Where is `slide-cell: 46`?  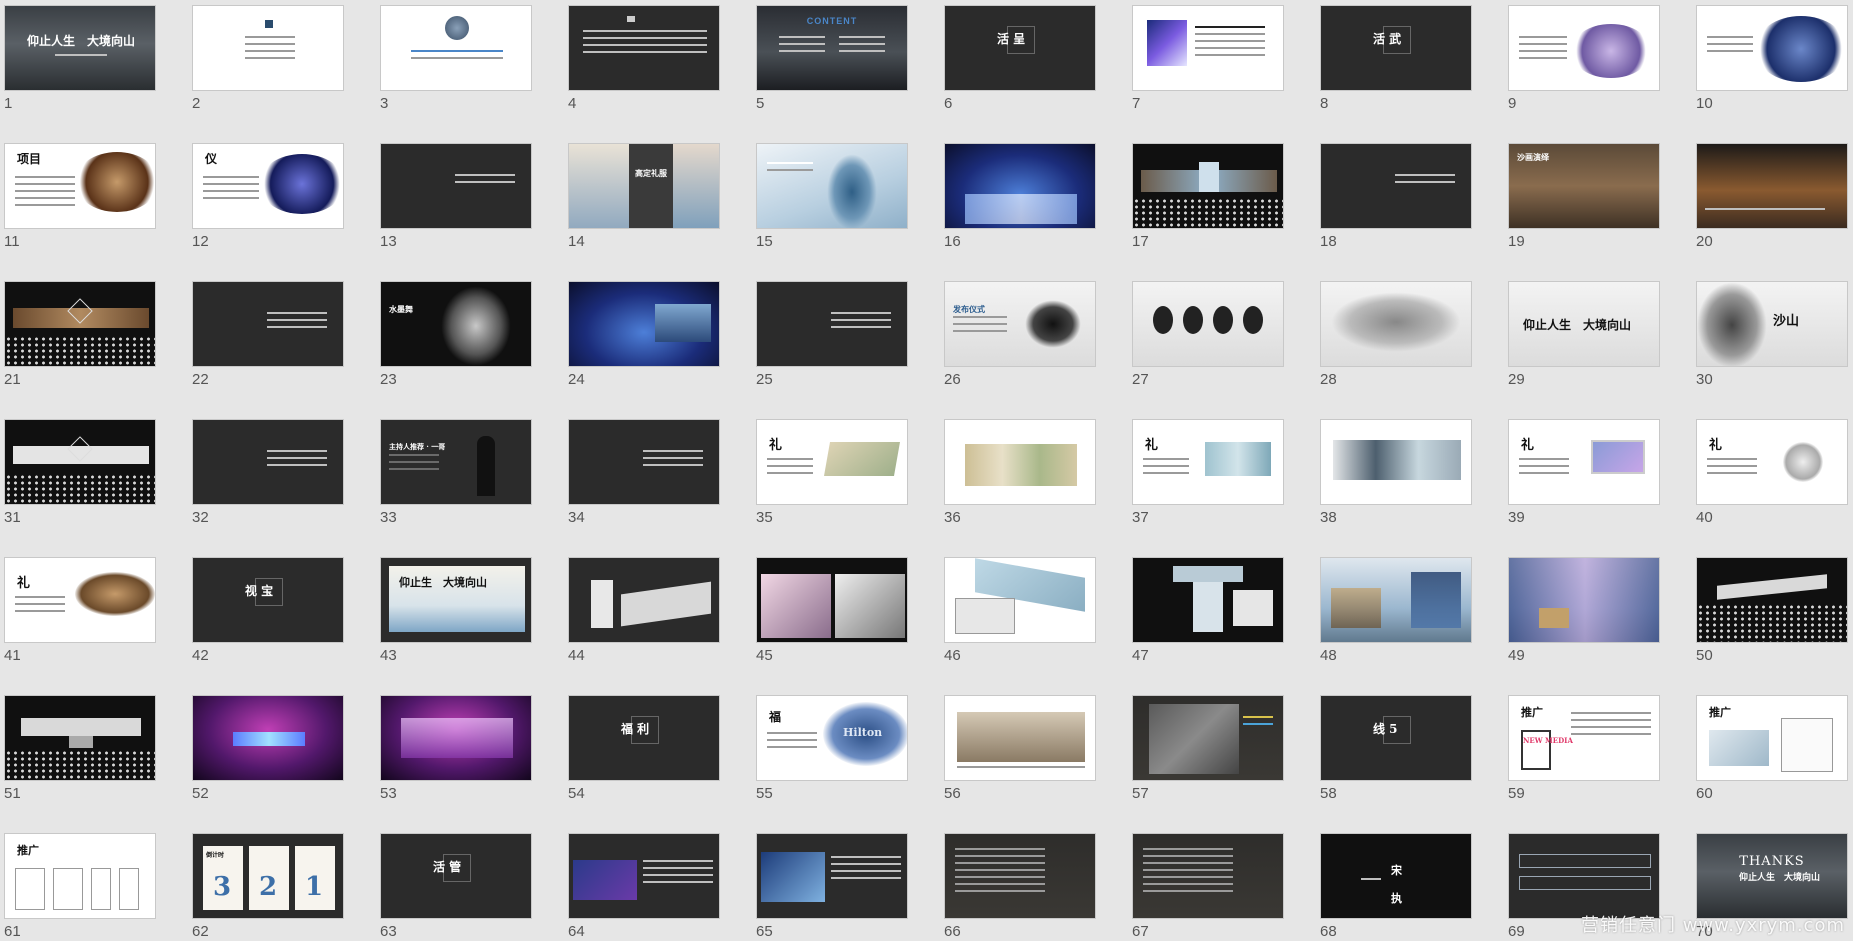 slide-cell: 46 is located at coordinates (1020, 626).